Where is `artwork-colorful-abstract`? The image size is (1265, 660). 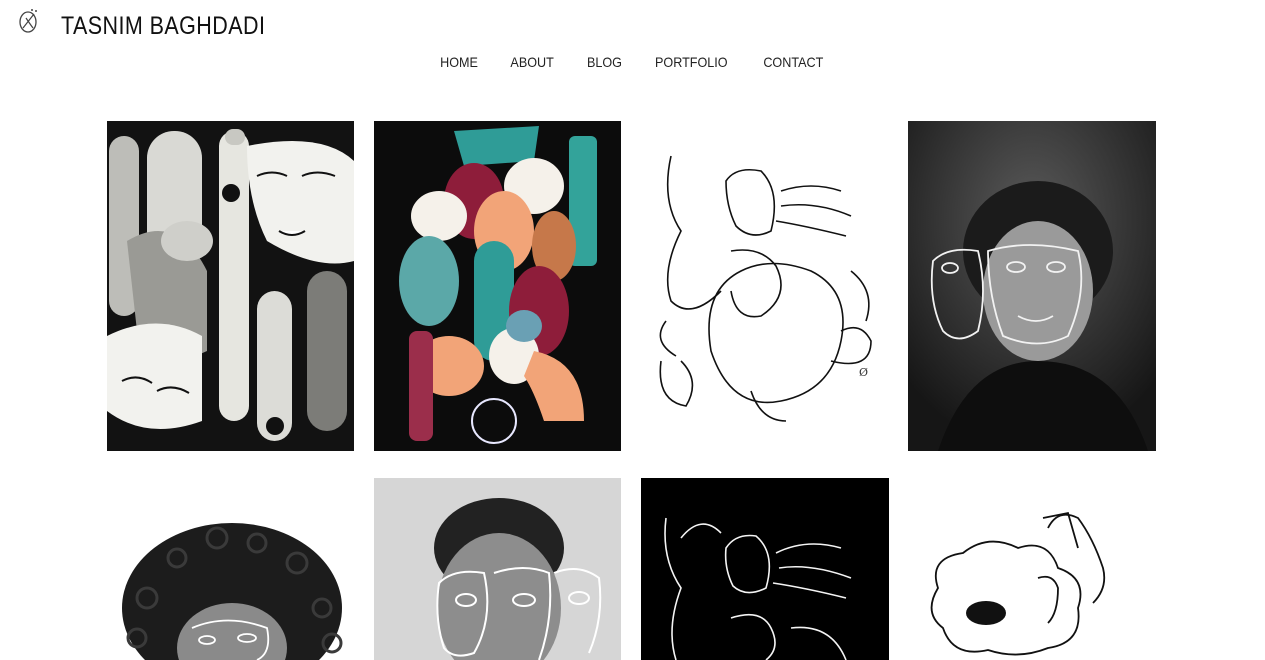
artwork-colorful-abstract is located at coordinates (497, 286).